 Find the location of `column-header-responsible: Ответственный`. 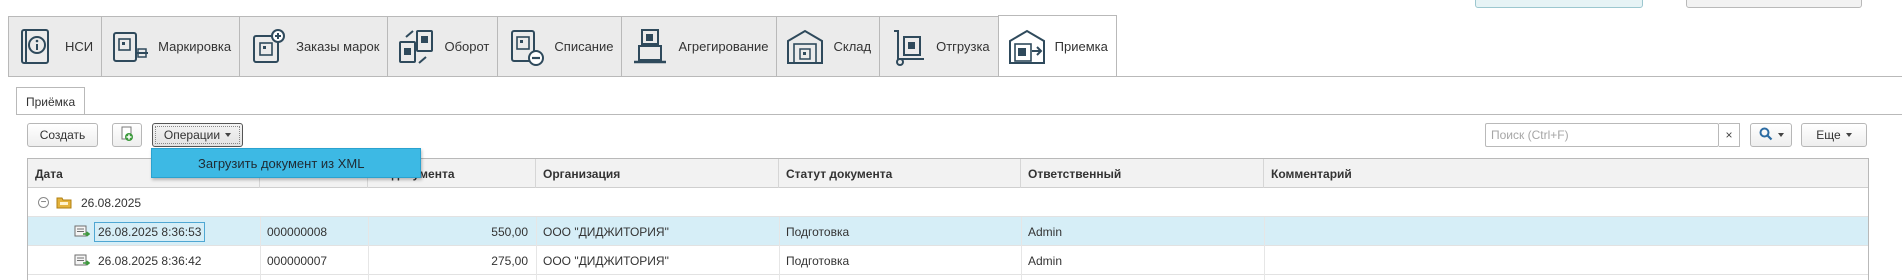

column-header-responsible: Ответственный is located at coordinates (1142, 173).